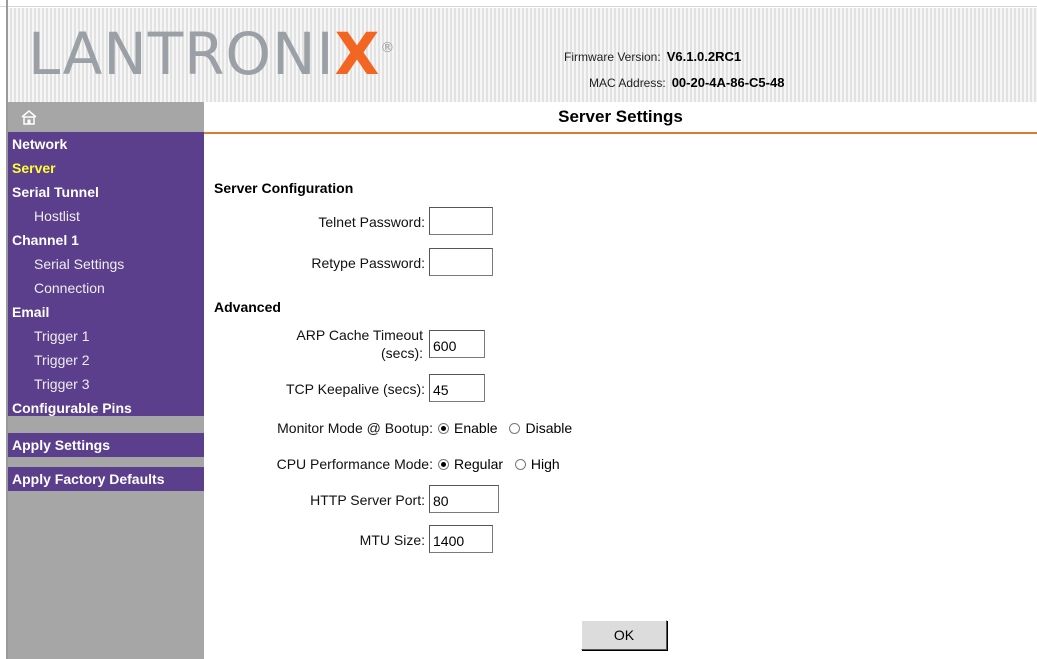 Image resolution: width=1037 pixels, height=659 pixels. I want to click on monitor-mode-radio-group: Enable Disable, so click(509, 428).